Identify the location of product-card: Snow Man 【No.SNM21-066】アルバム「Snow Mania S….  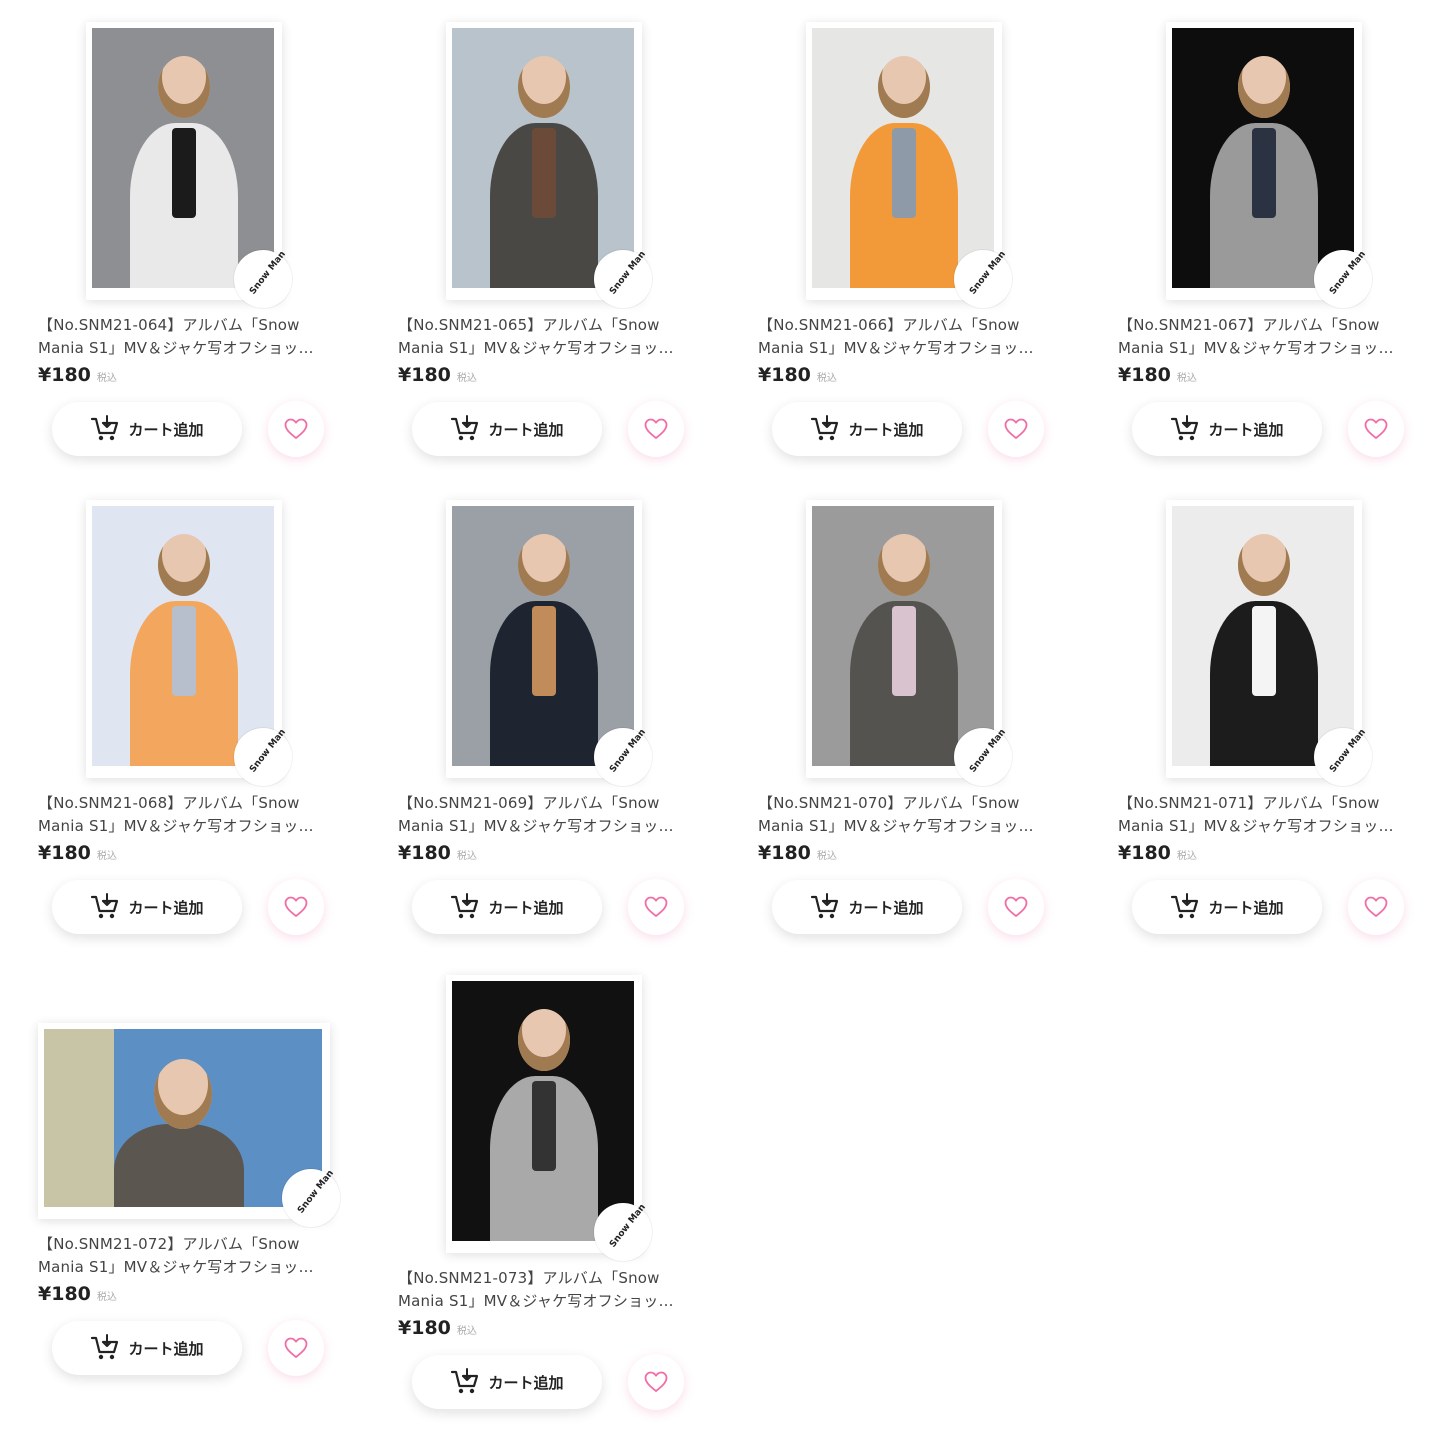
(923, 257).